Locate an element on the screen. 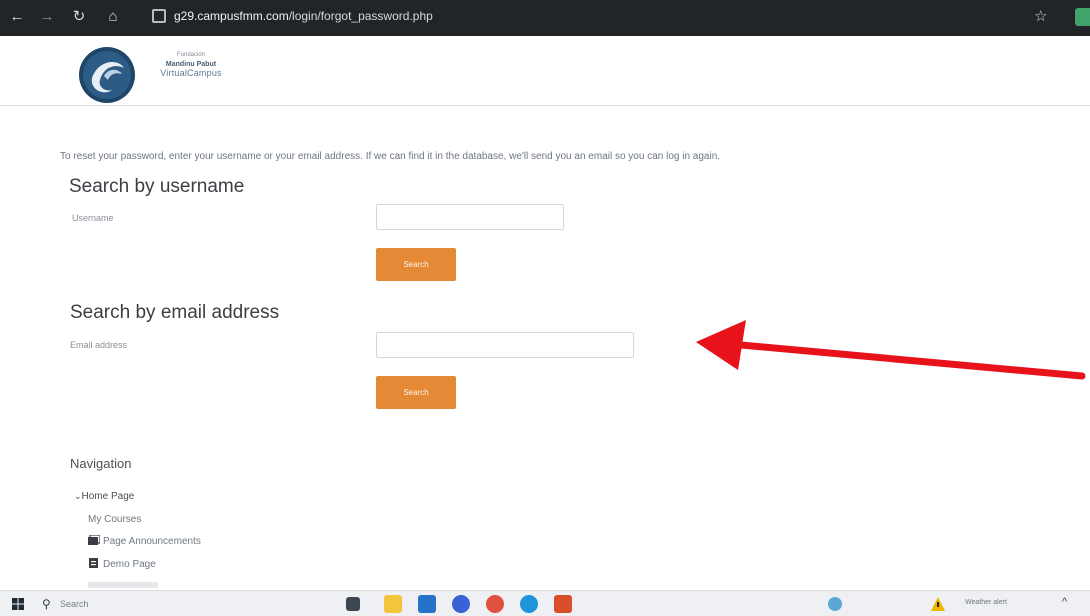 This screenshot has height=616, width=1090. email-section-heading: Search by email address is located at coordinates (175, 312).